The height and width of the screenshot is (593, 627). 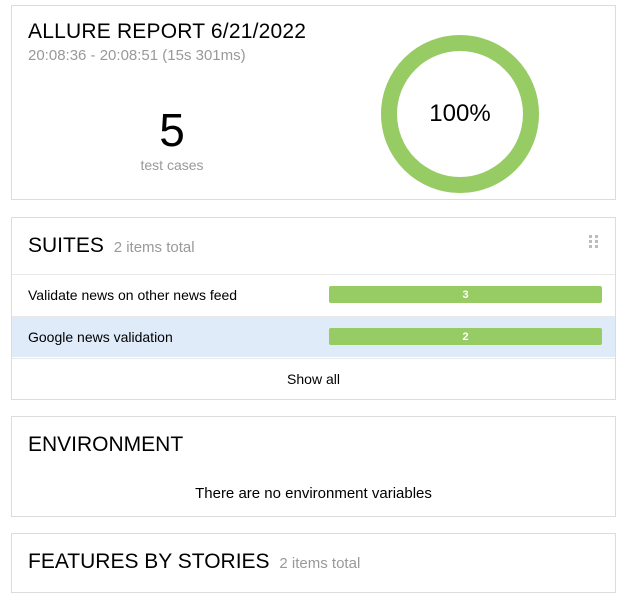 I want to click on suite-passed-count: 3, so click(x=465, y=294).